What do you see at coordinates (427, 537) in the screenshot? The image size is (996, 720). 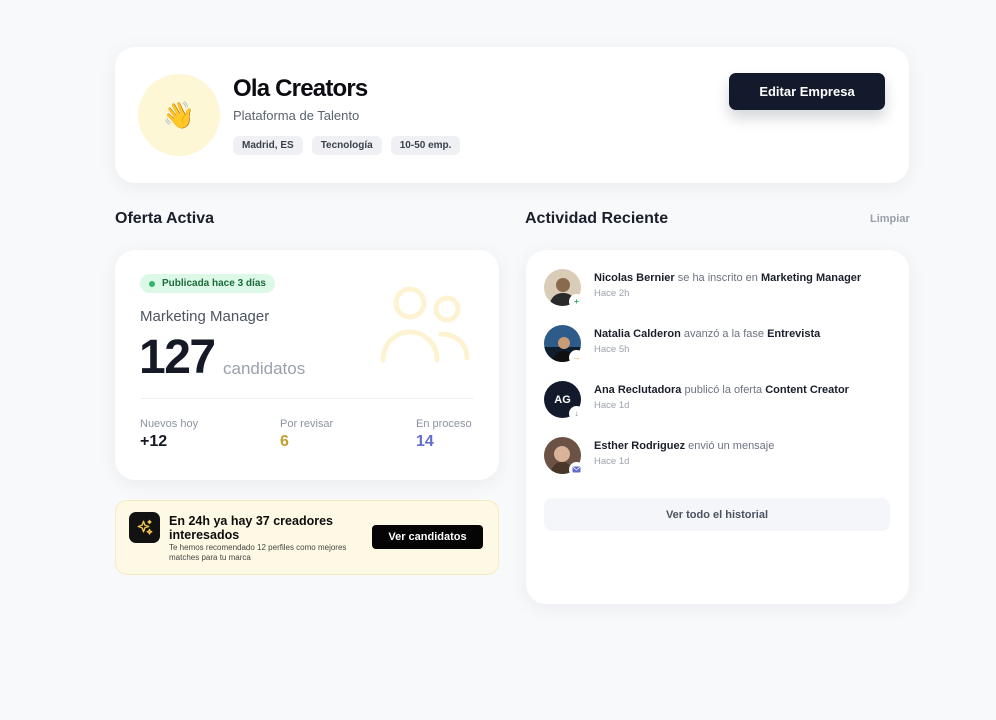 I see `view-candidates-button: Ver candidatos` at bounding box center [427, 537].